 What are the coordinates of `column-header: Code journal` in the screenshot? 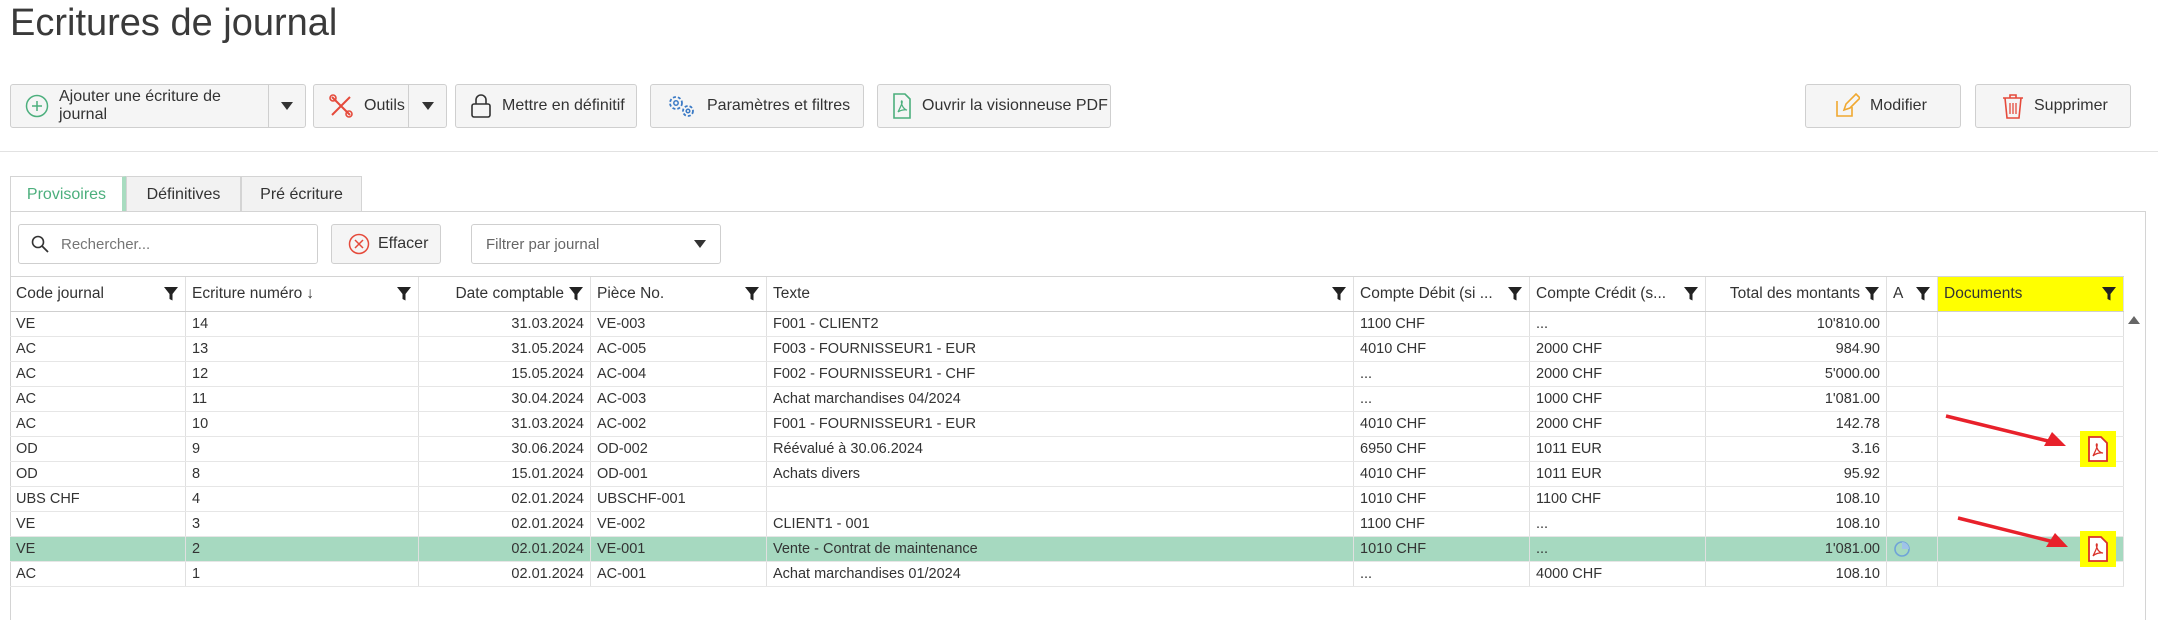 It's located at (98, 294).